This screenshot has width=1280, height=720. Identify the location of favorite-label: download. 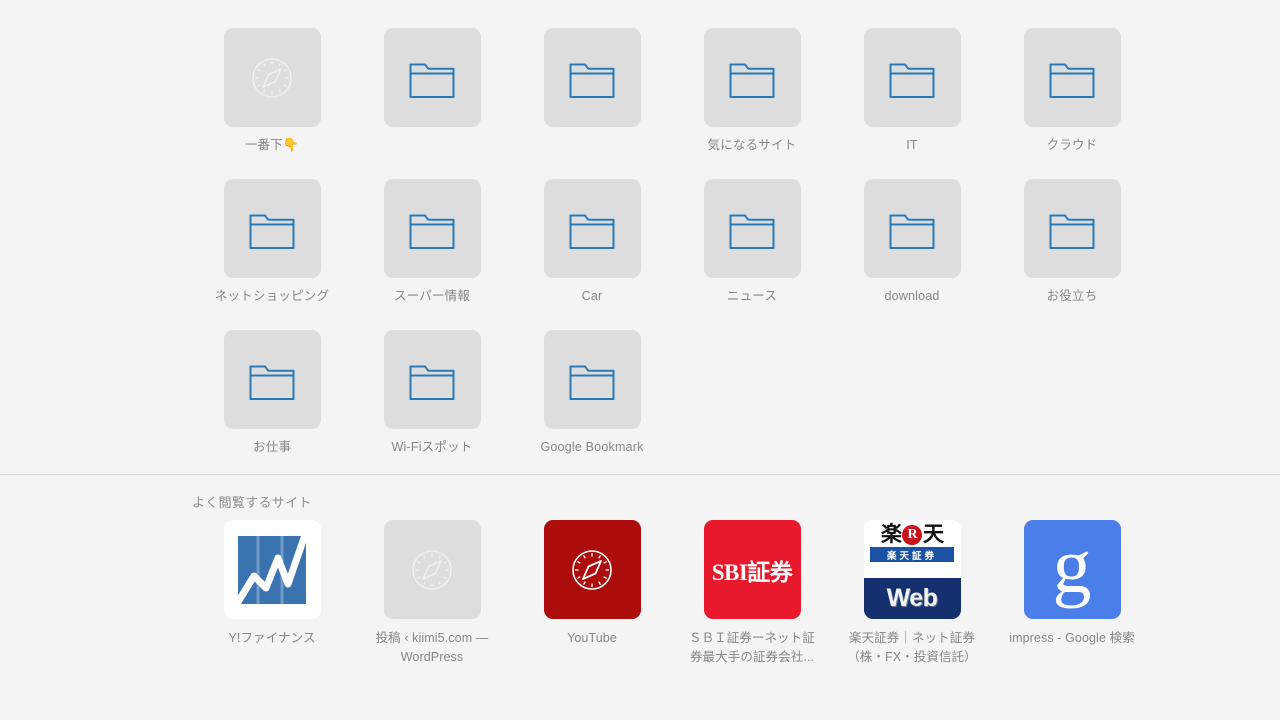
(912, 296).